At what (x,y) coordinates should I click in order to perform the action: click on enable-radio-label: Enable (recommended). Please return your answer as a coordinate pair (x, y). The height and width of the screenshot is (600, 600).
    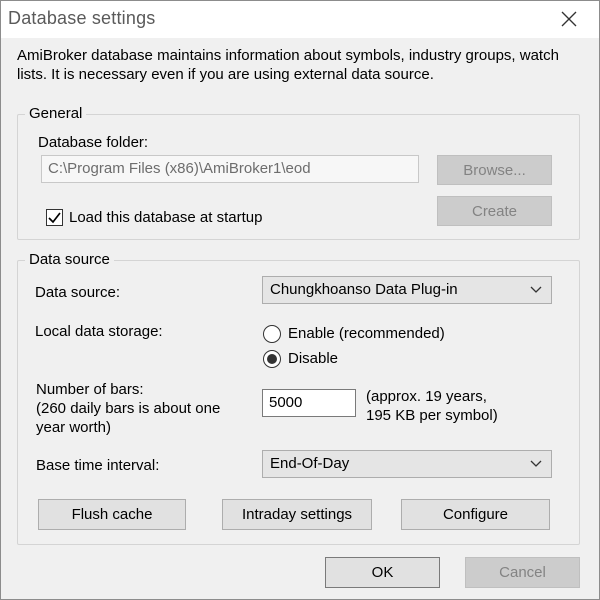
    Looking at the image, I should click on (366, 333).